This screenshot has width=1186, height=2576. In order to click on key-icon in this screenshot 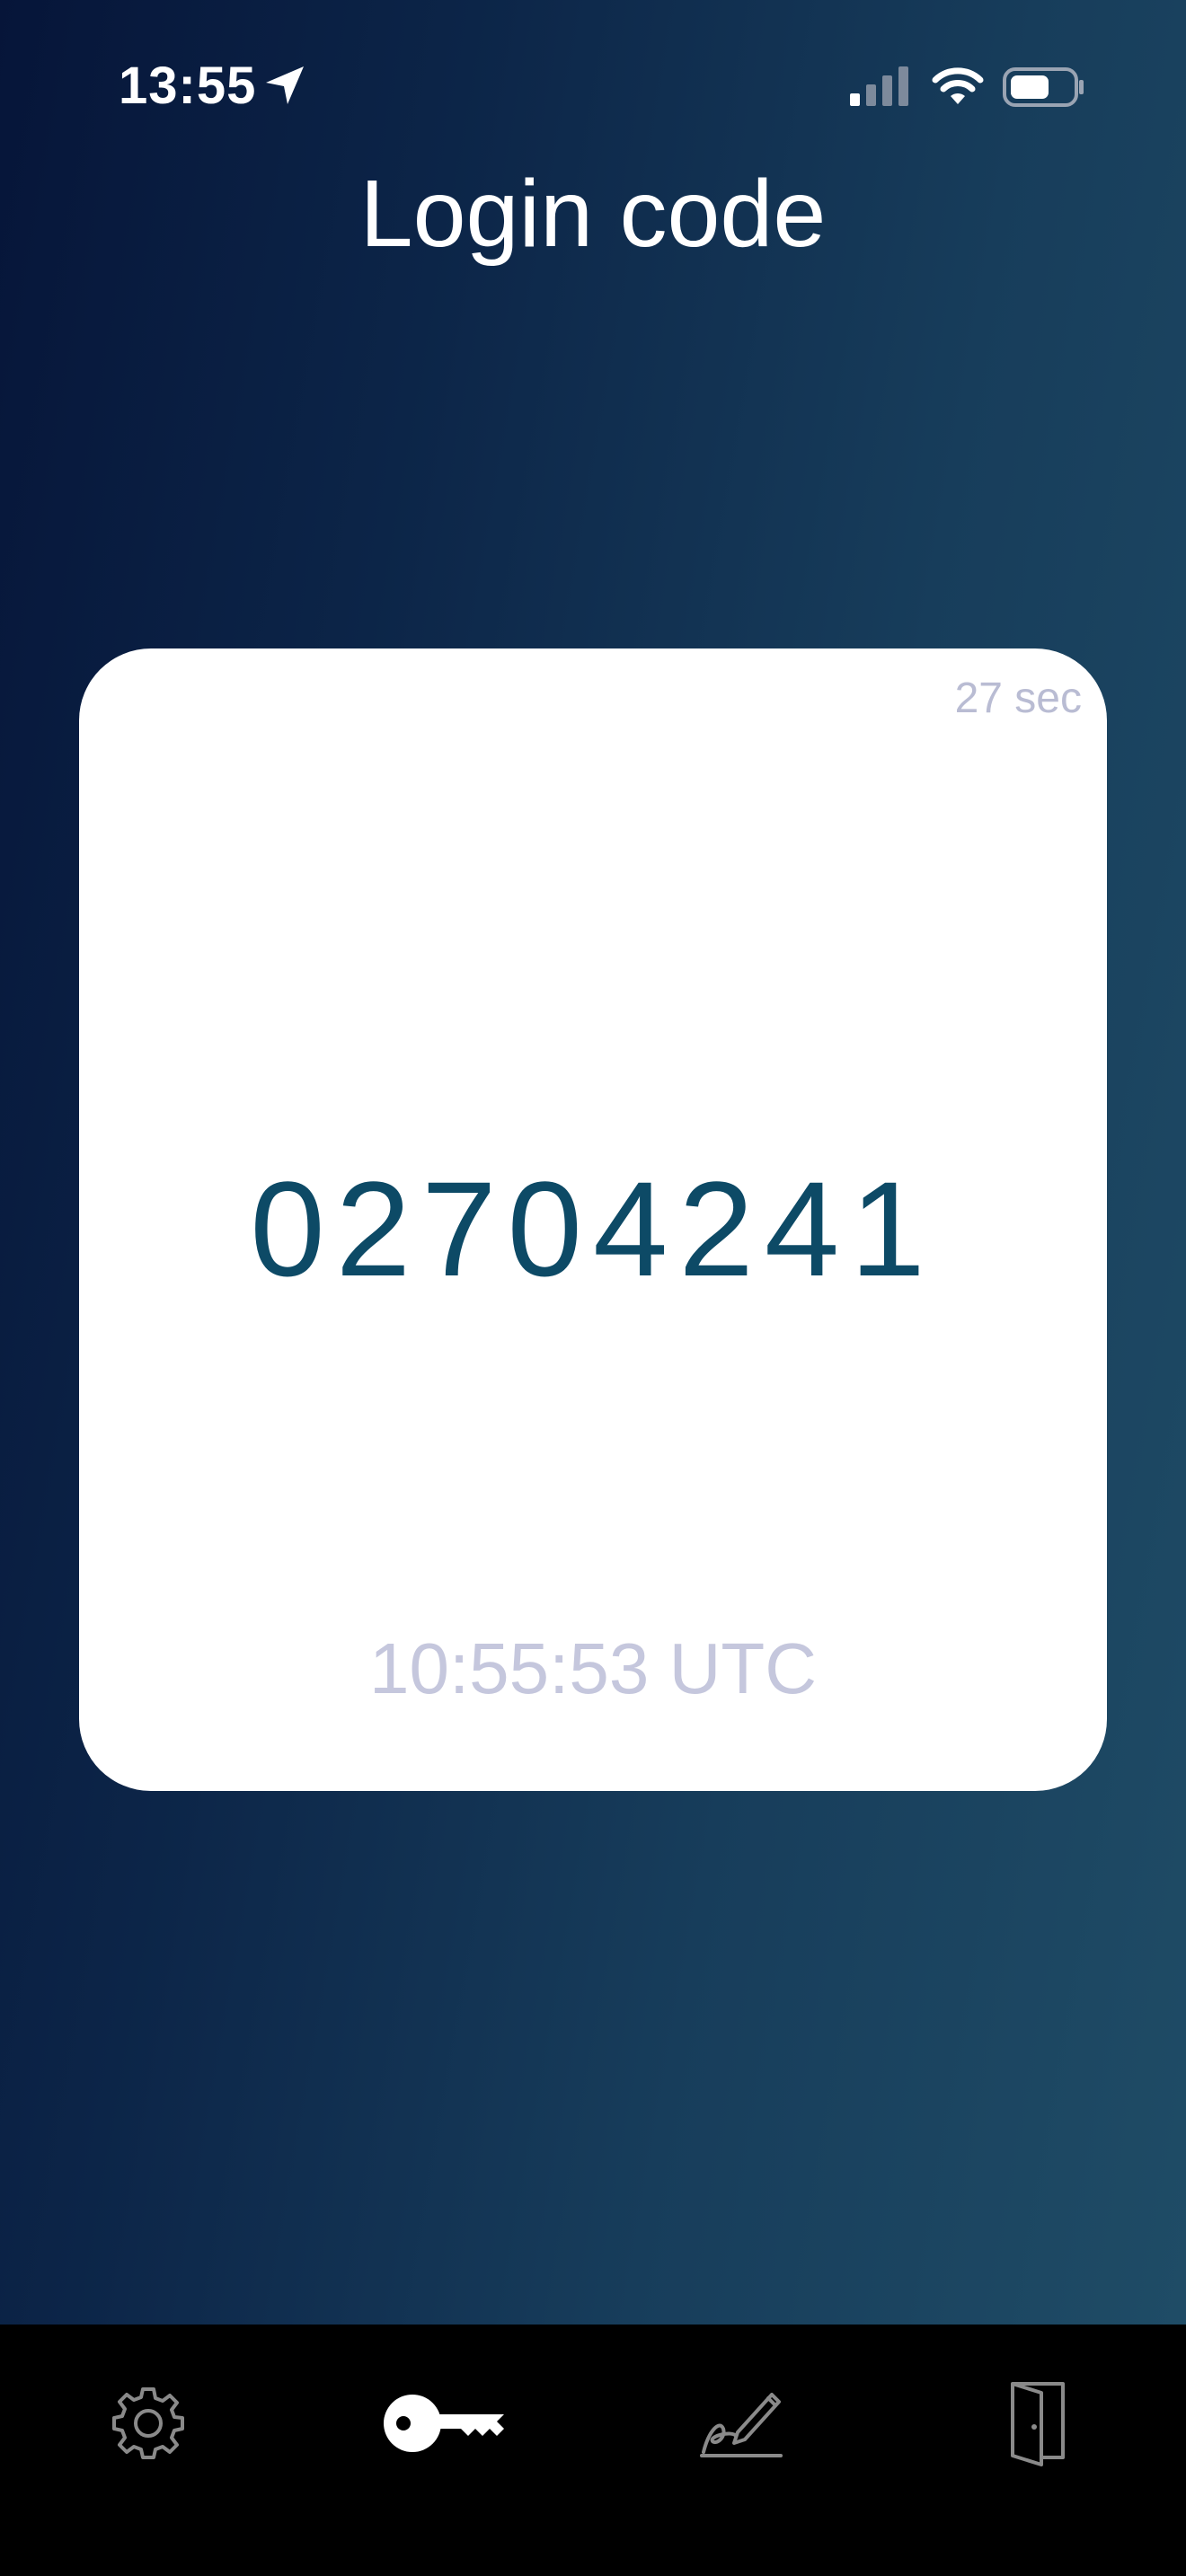, I will do `click(444, 2423)`.